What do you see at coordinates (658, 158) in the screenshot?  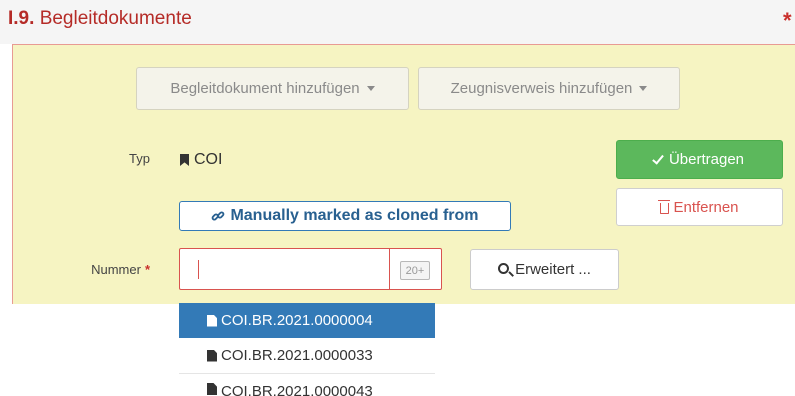 I see `check-icon` at bounding box center [658, 158].